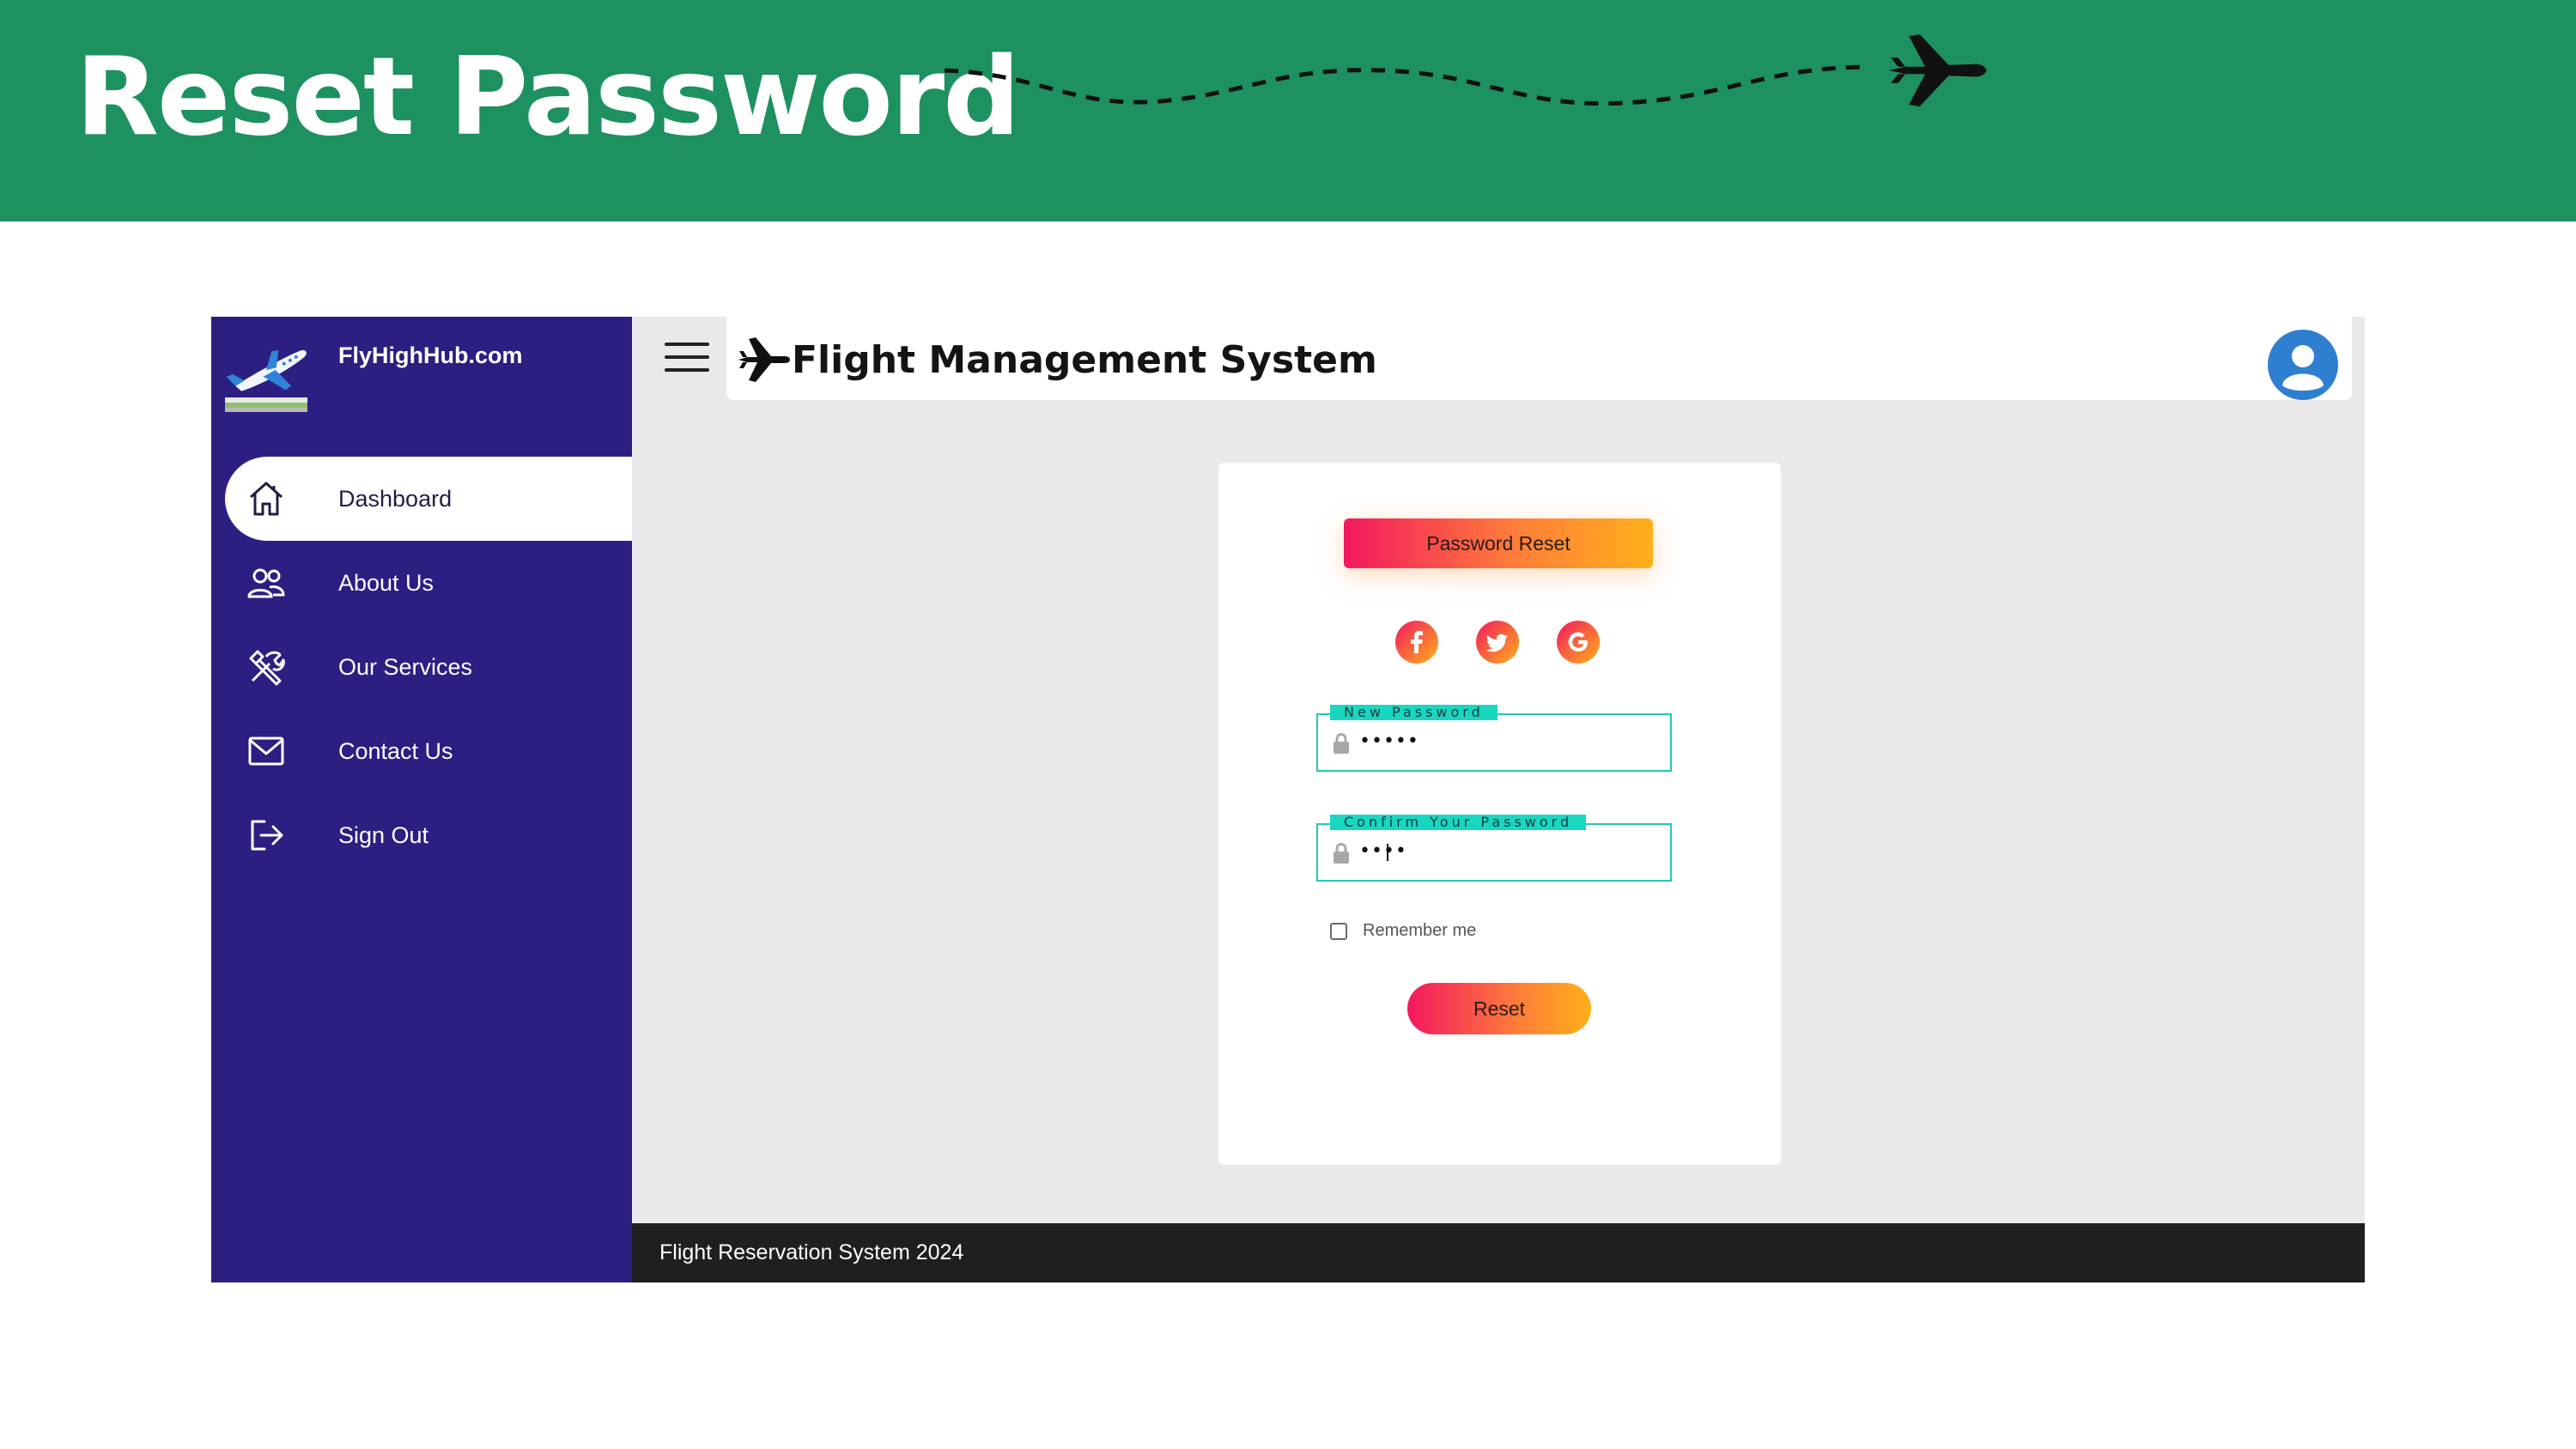 The width and height of the screenshot is (2576, 1449). I want to click on sidebar-item-label: Sign Out, so click(383, 835).